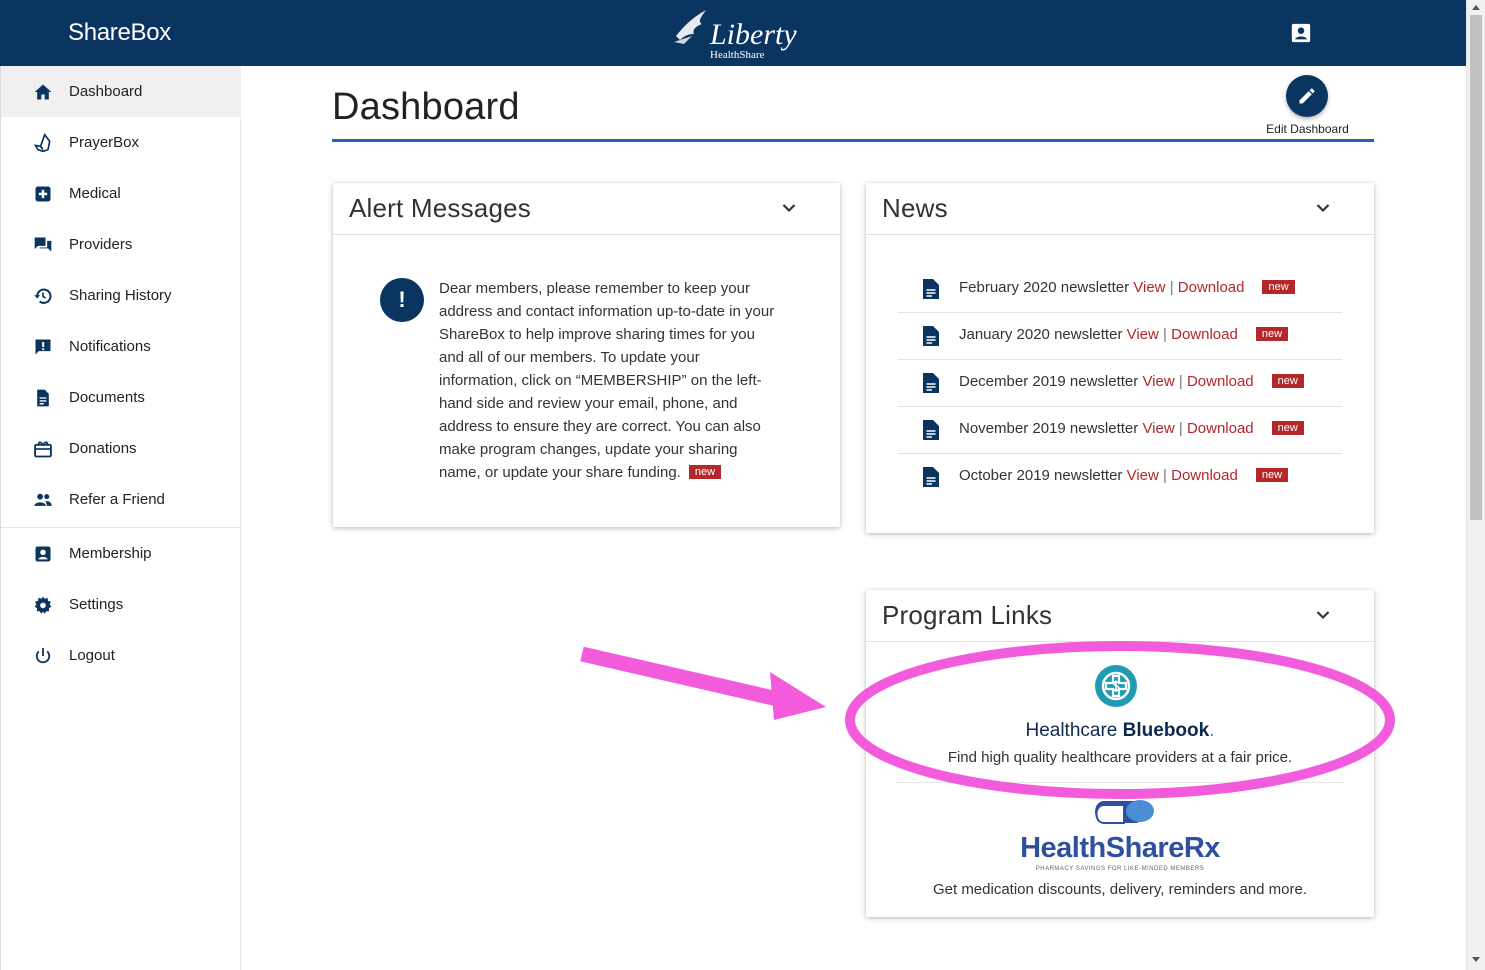  Describe the element at coordinates (1049, 381) in the screenshot. I see `news-item-title: December 2019 newsletter` at that location.